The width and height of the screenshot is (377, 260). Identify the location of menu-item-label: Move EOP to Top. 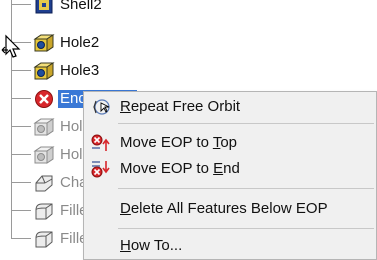
(179, 142).